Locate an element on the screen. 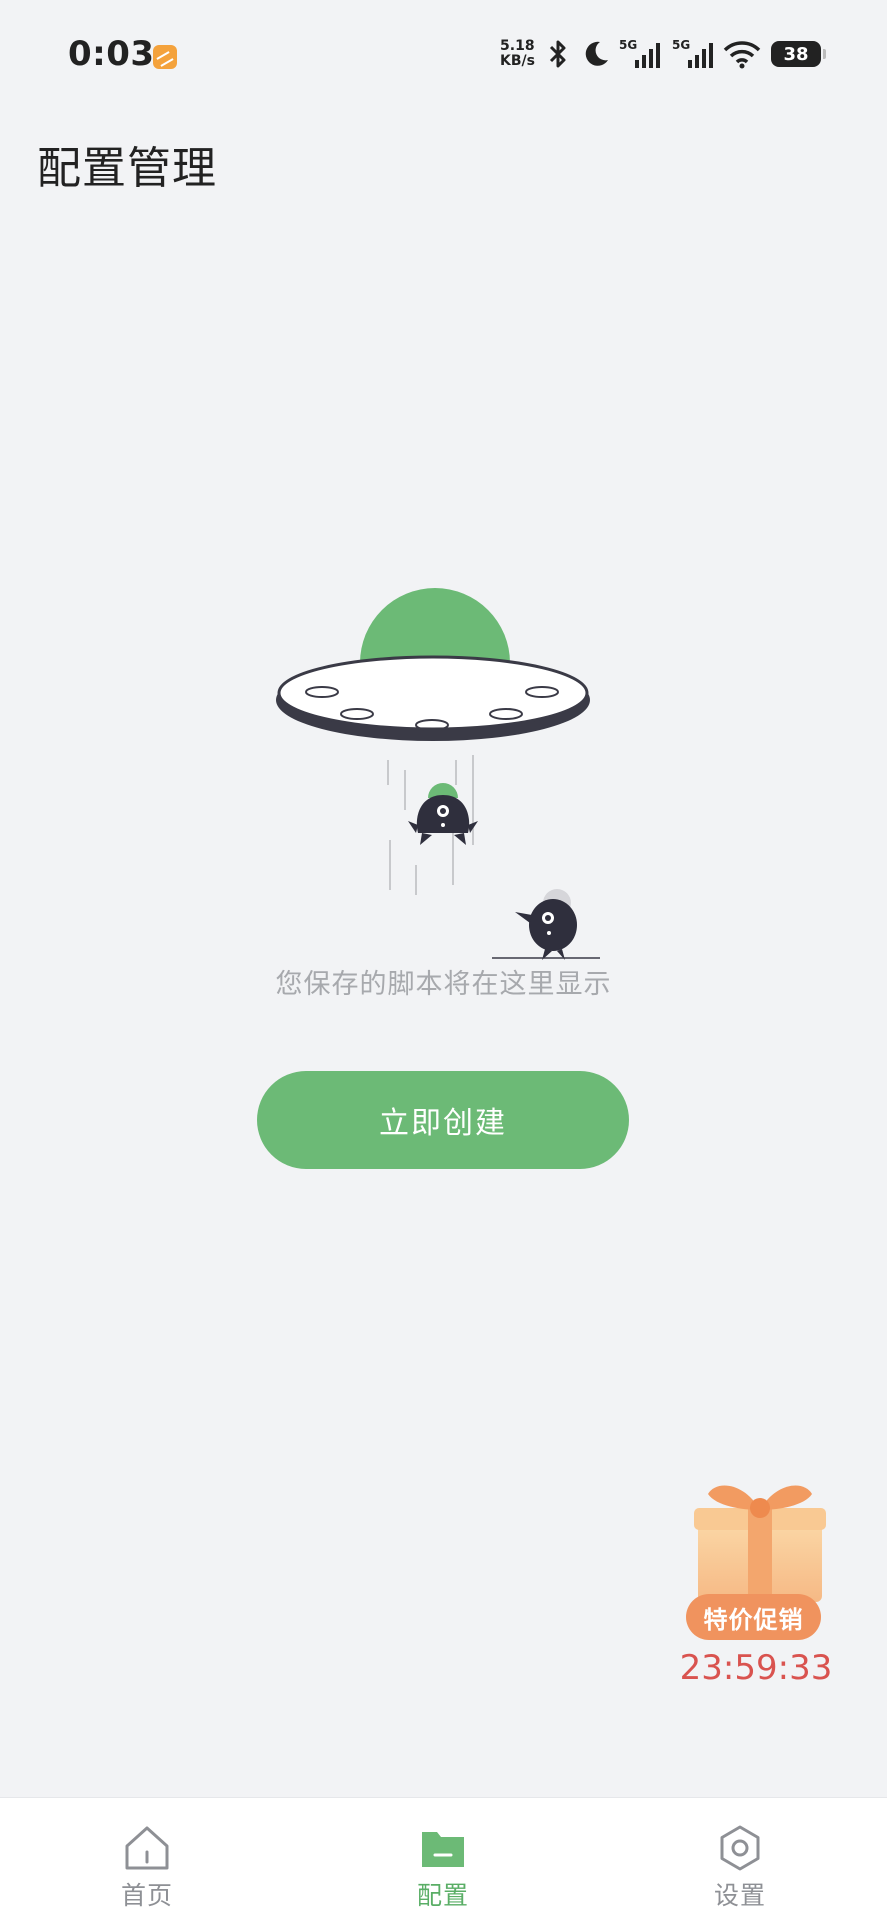 Image resolution: width=887 pixels, height=1921 pixels. bluetooth-icon is located at coordinates (557, 54).